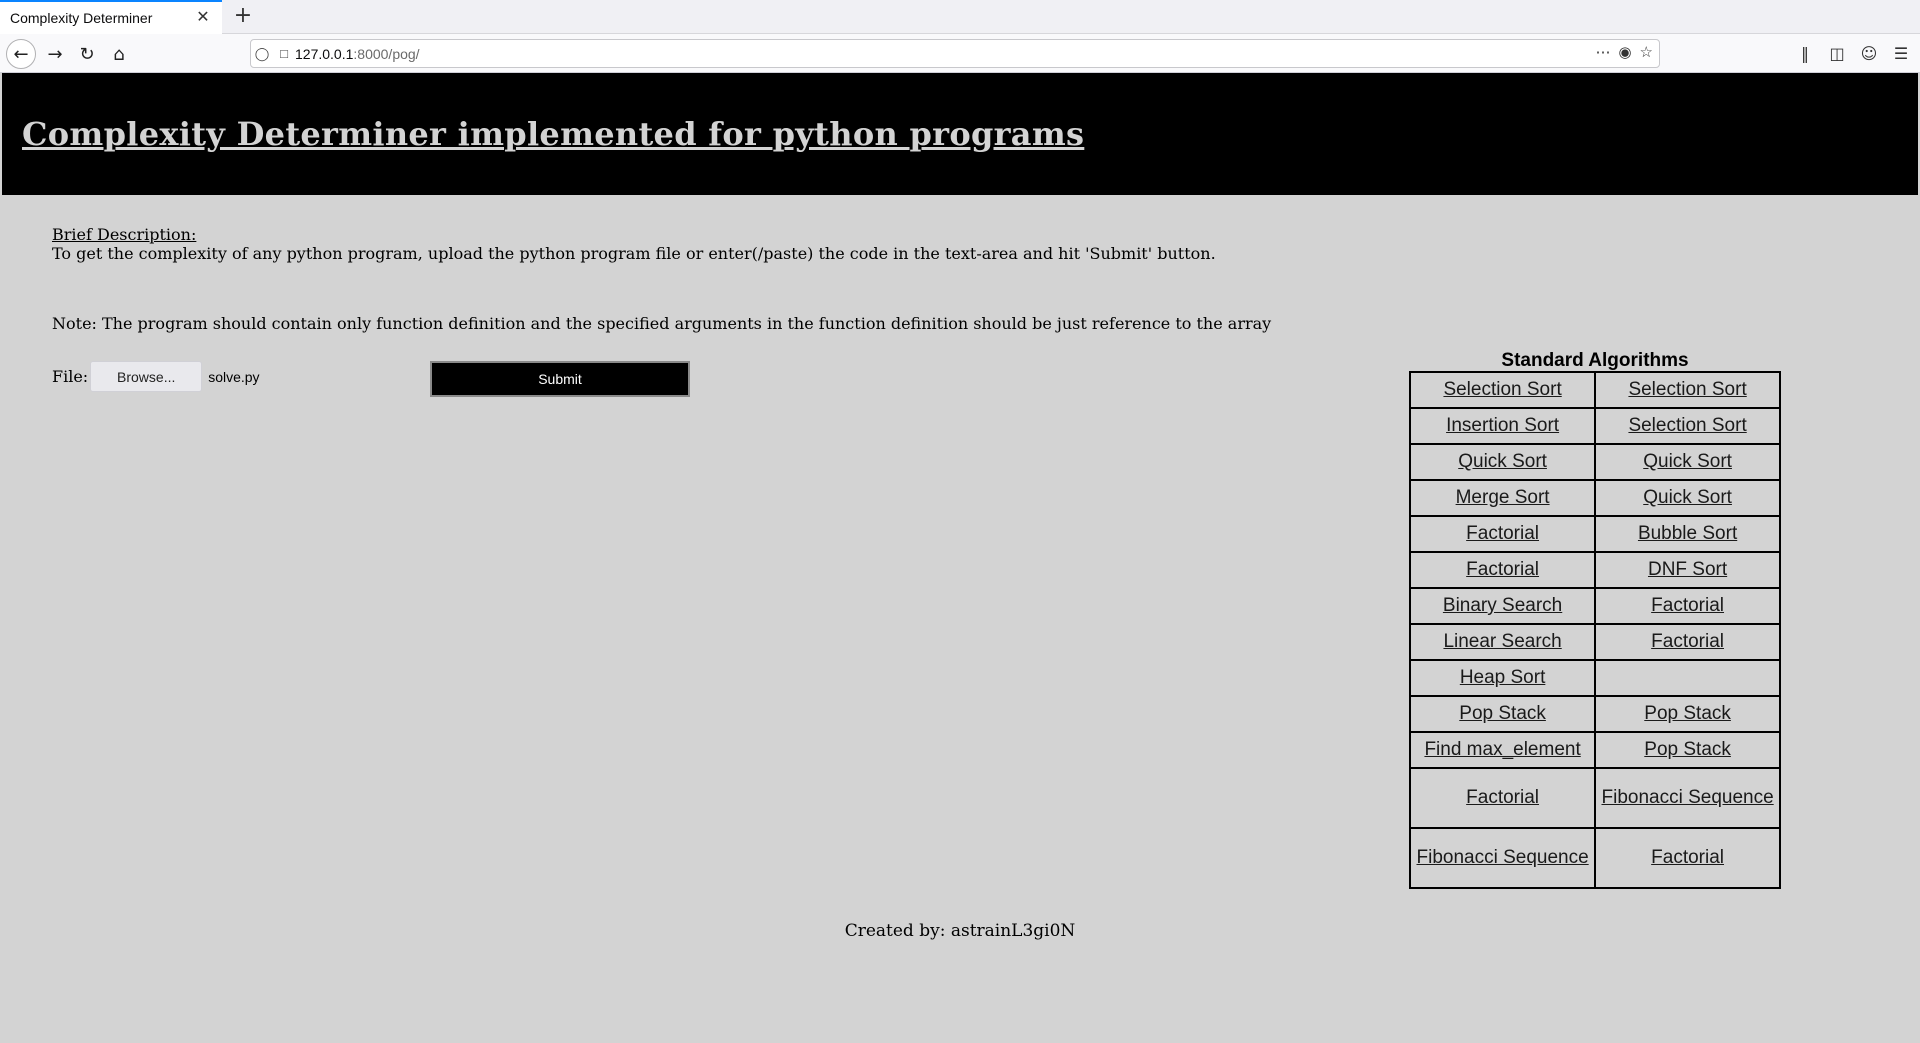  I want to click on table-row: Fibonacci Sequence Factorial, so click(1594, 858).